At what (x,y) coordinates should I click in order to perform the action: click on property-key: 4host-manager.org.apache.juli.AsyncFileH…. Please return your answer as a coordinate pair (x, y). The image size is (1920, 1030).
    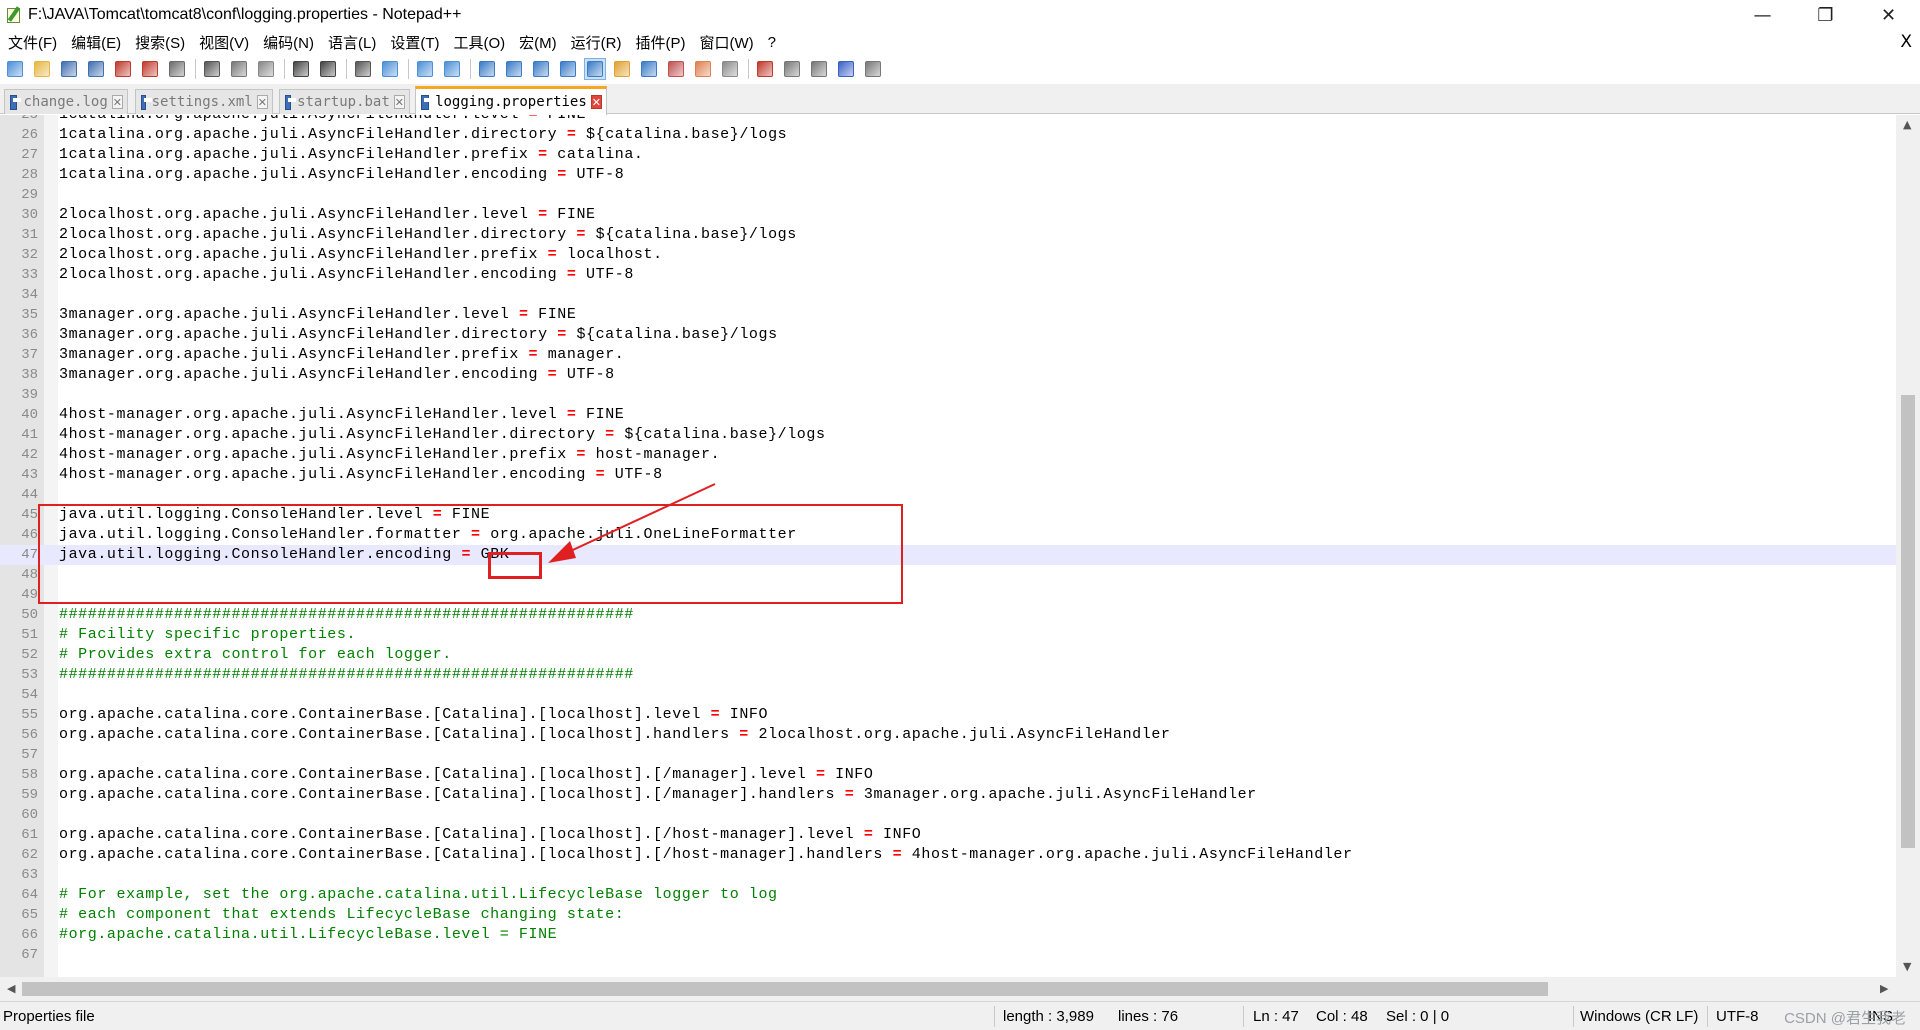
    Looking at the image, I should click on (327, 434).